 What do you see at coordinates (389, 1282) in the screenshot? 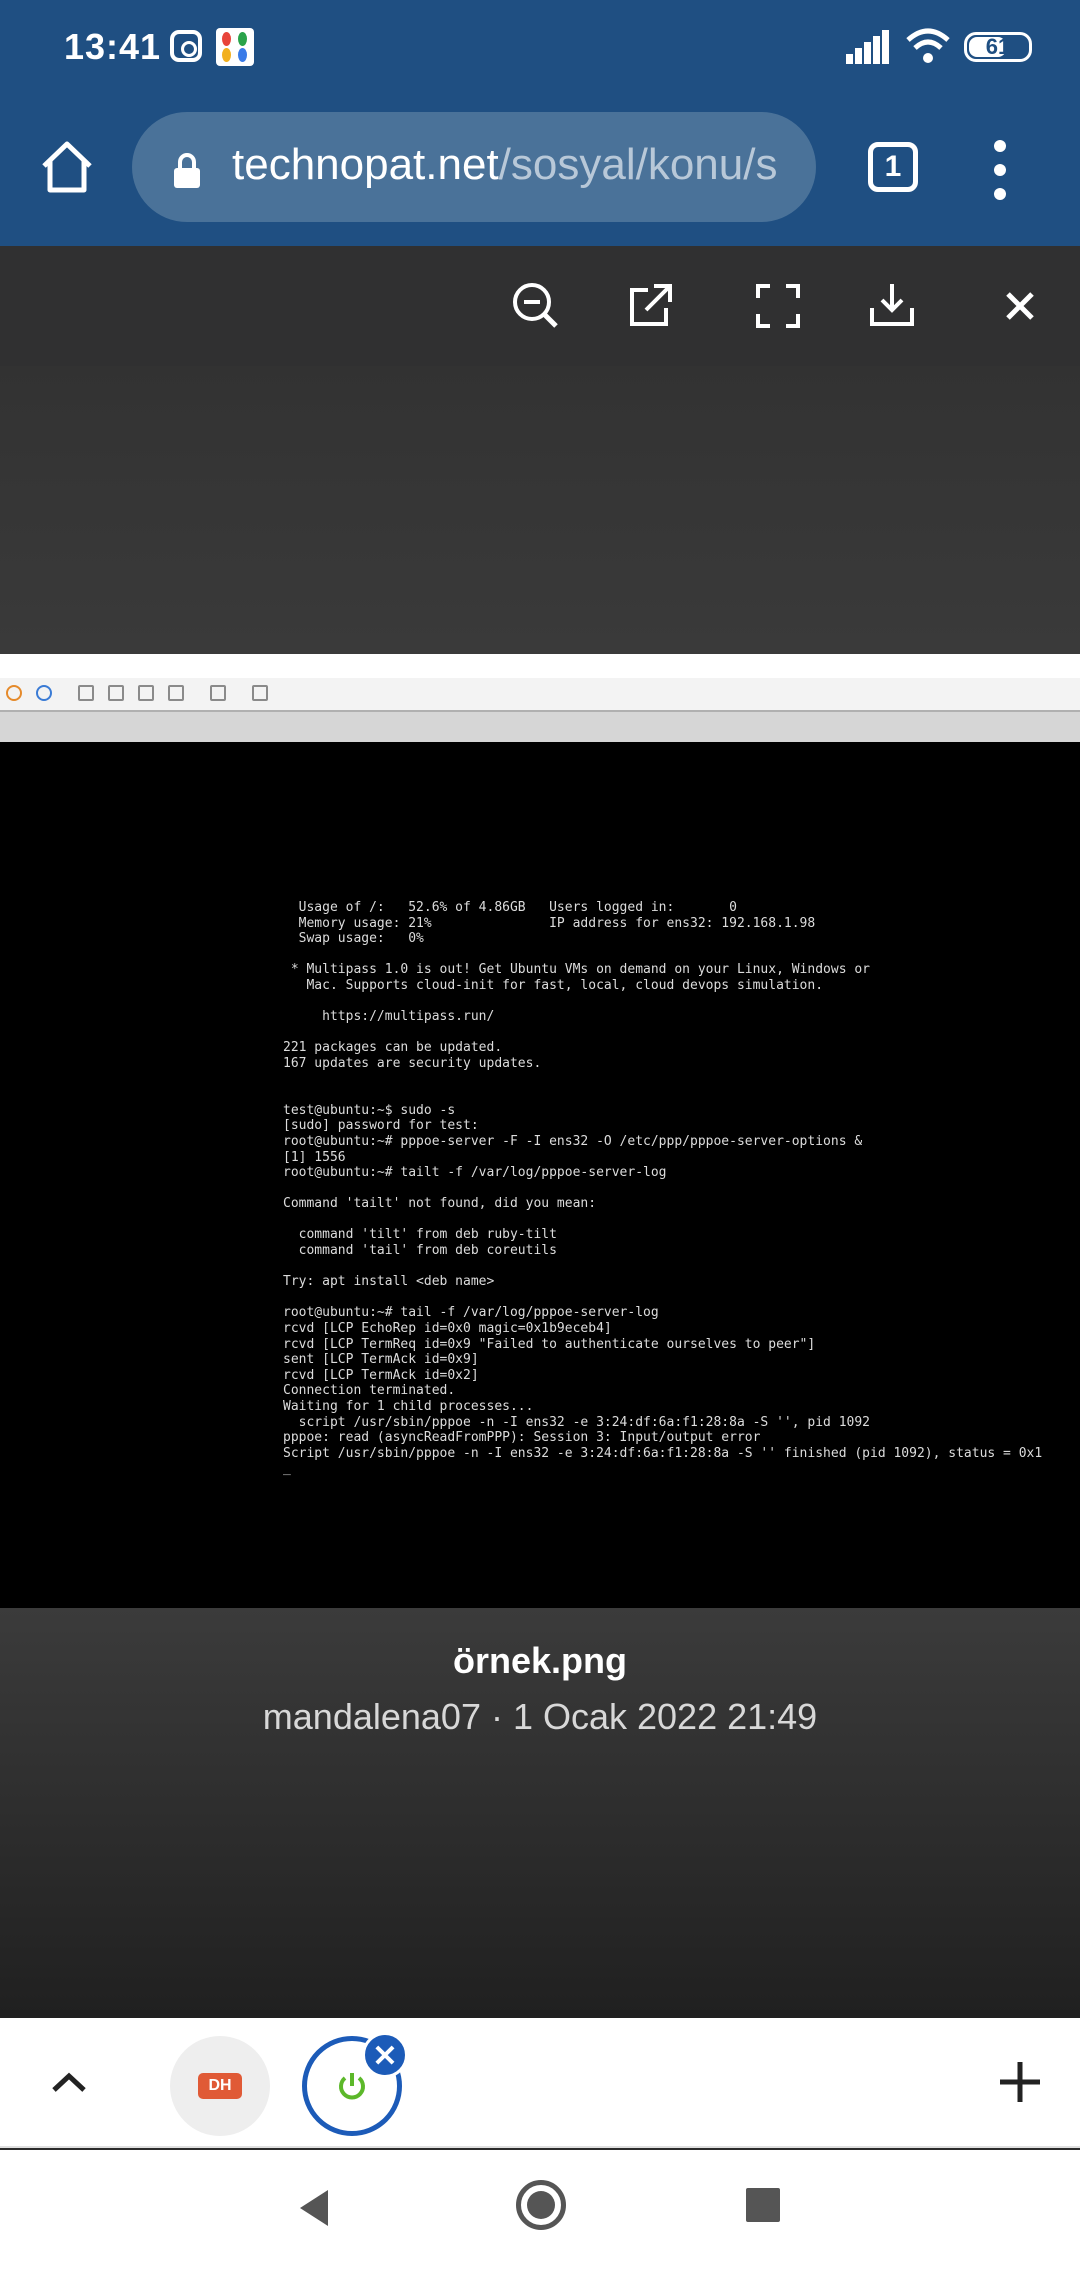
I see `terminal-line: Try: apt install <deb name>` at bounding box center [389, 1282].